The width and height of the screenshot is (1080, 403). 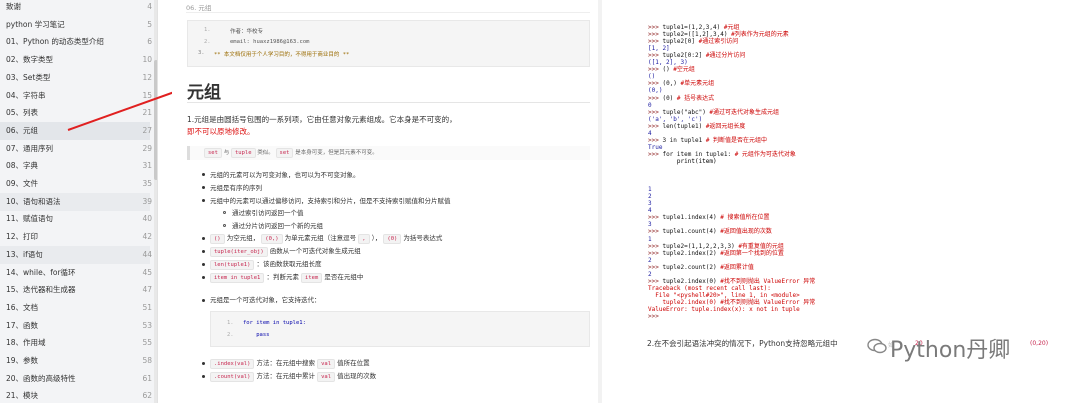 I want to click on shell-line: >>> (0,) #单元素元组, so click(x=681, y=83).